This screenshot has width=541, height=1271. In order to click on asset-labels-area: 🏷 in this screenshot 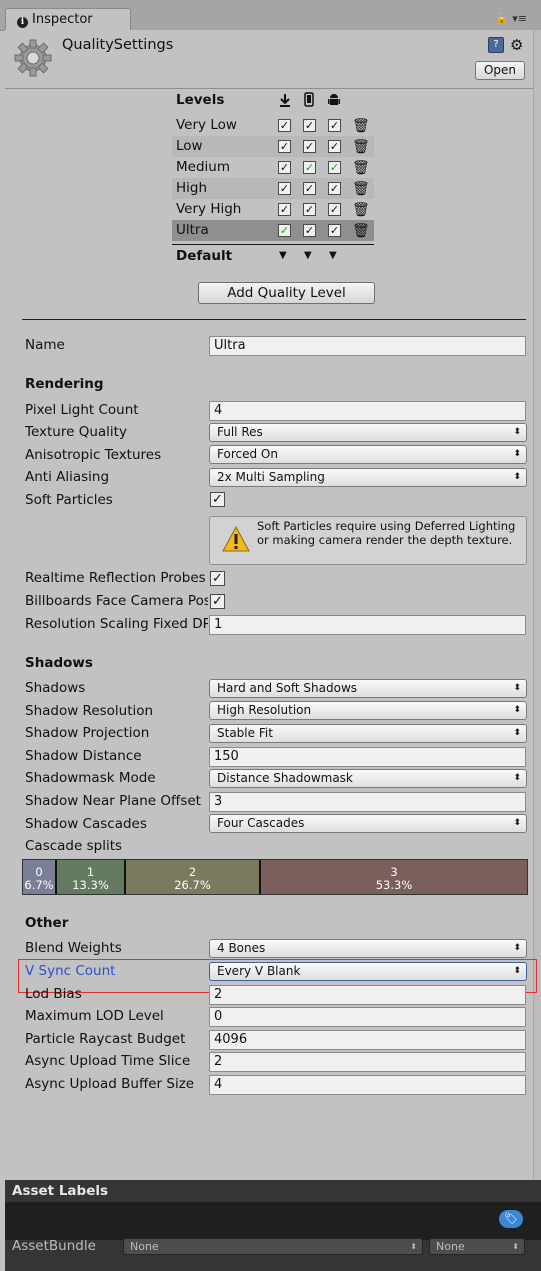, I will do `click(273, 1221)`.